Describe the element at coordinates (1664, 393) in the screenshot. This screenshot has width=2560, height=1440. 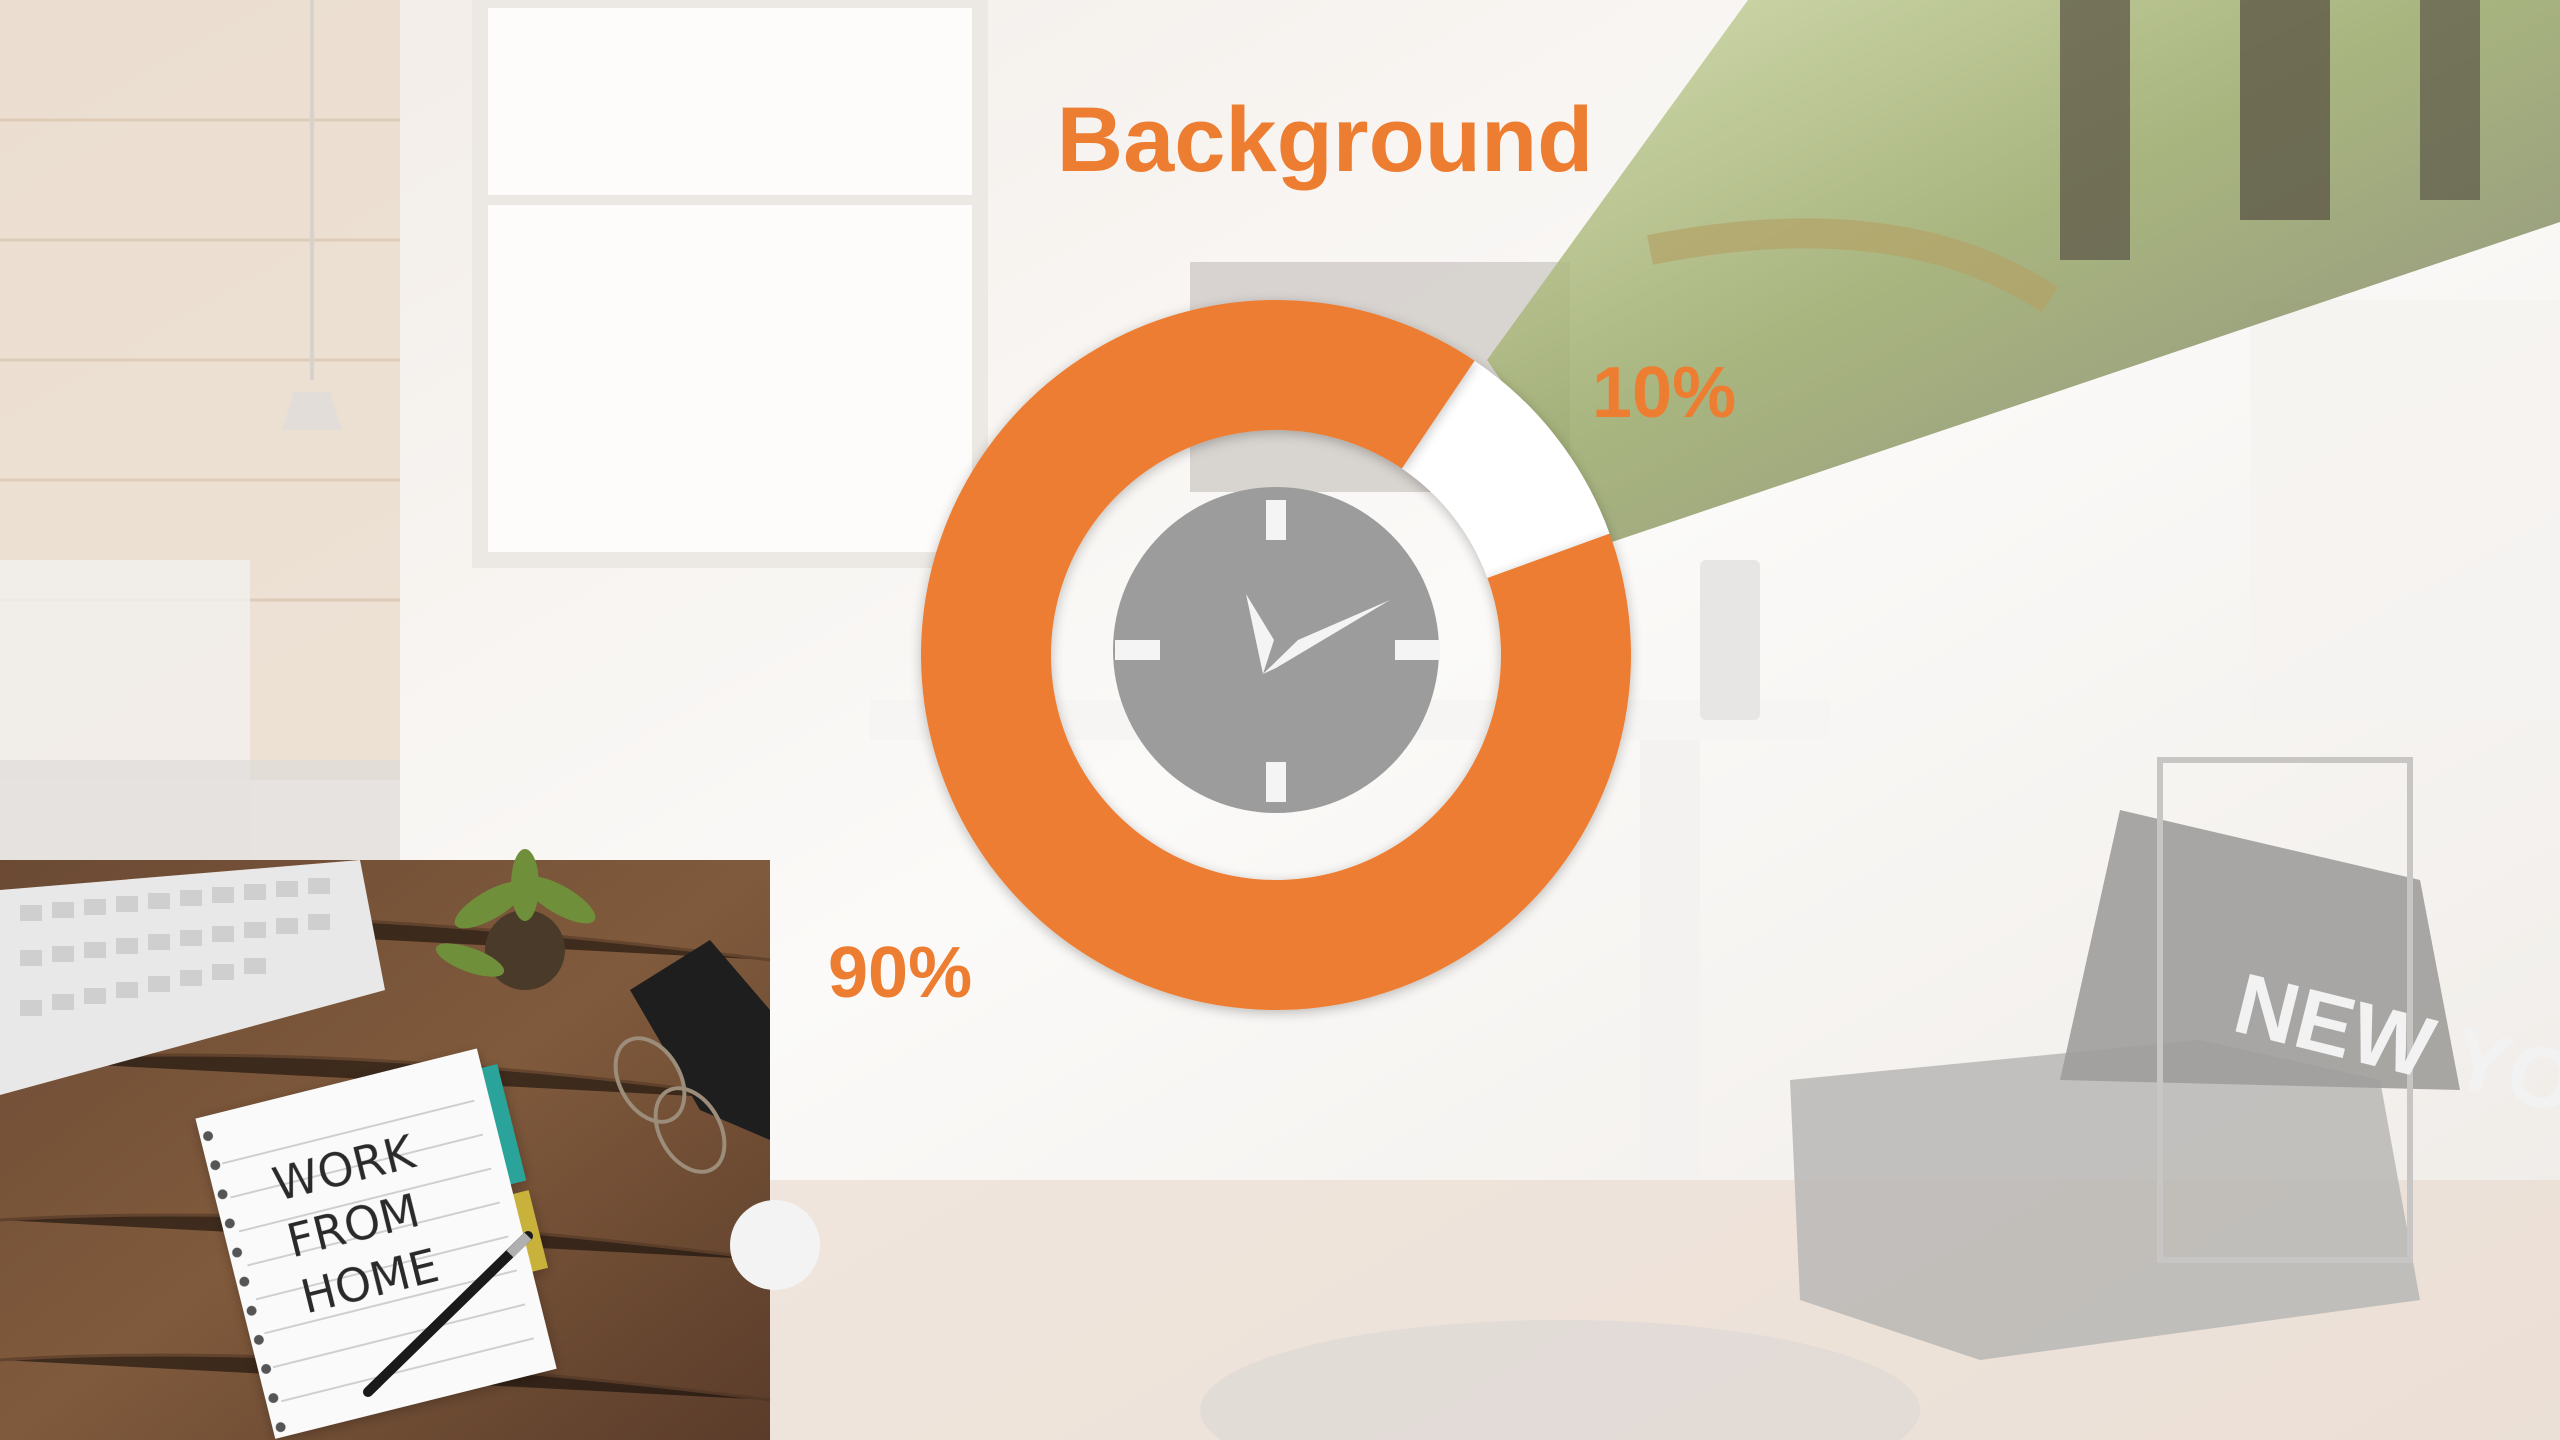
I see `slice-label-10: 10%` at that location.